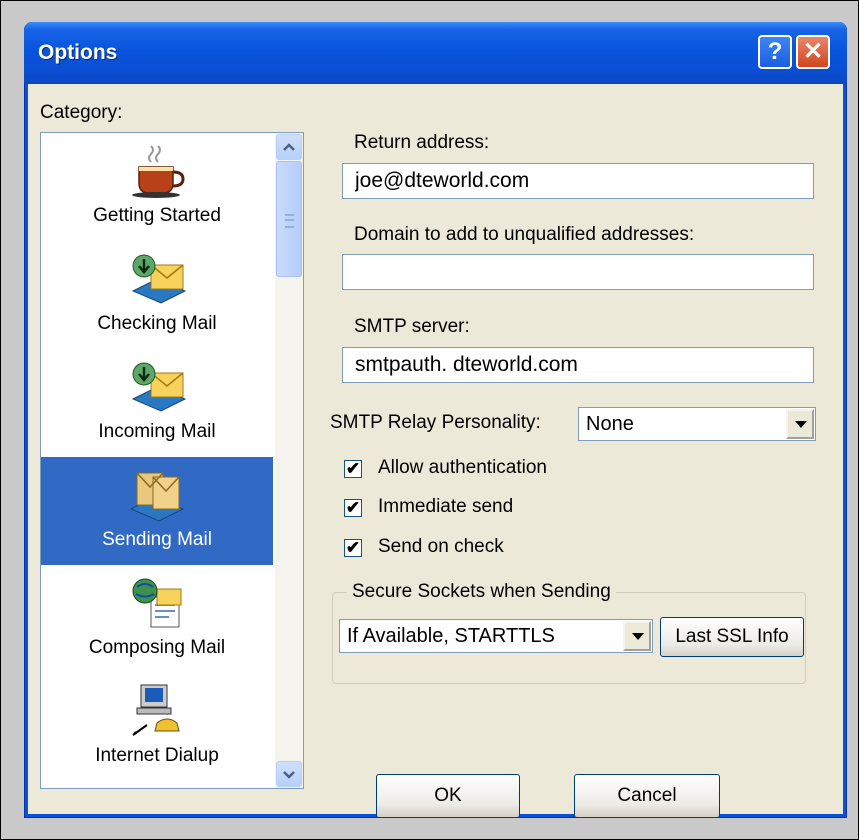 The image size is (859, 840). I want to click on ssl-mode-select: If Available, STARTTLS, so click(496, 636).